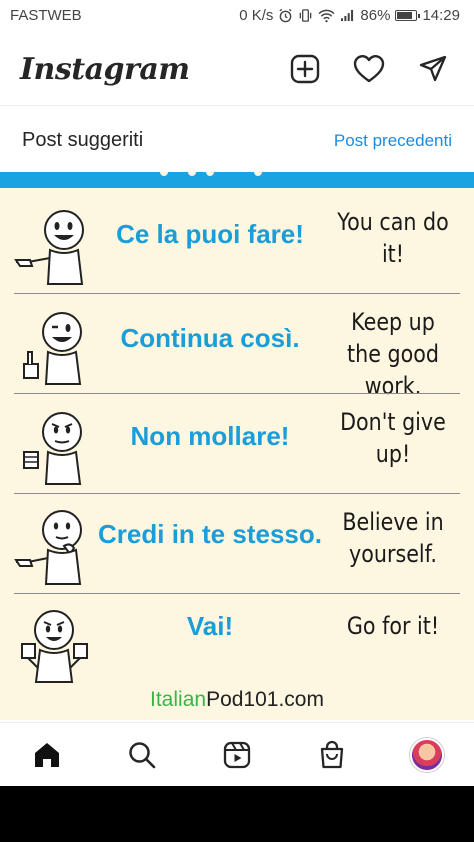 This screenshot has height=842, width=474. What do you see at coordinates (54, 646) in the screenshot?
I see `smiley-excited-fists-icon` at bounding box center [54, 646].